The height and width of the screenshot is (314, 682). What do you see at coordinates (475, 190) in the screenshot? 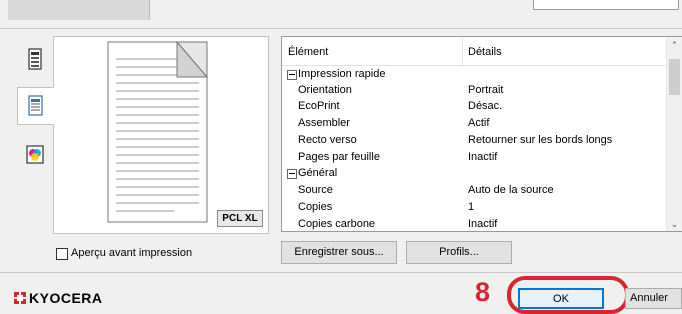
I see `table-row: Source Auto de la source` at bounding box center [475, 190].